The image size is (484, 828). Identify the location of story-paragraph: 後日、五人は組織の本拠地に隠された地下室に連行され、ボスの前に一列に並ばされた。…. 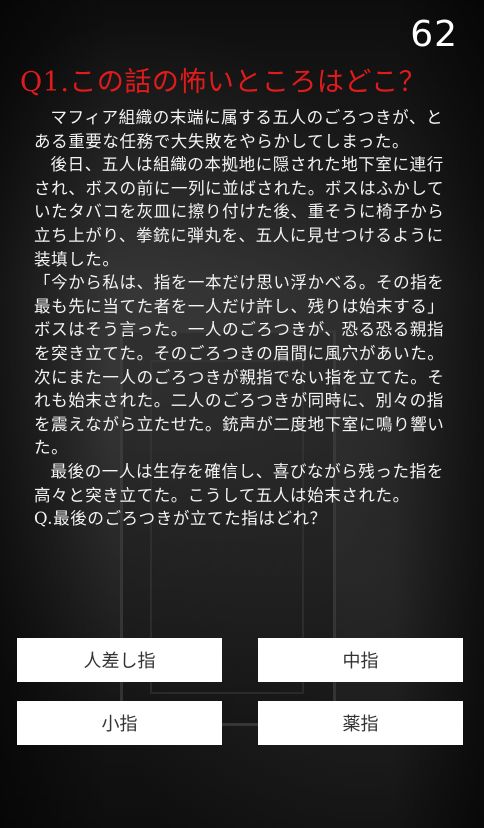
(239, 212).